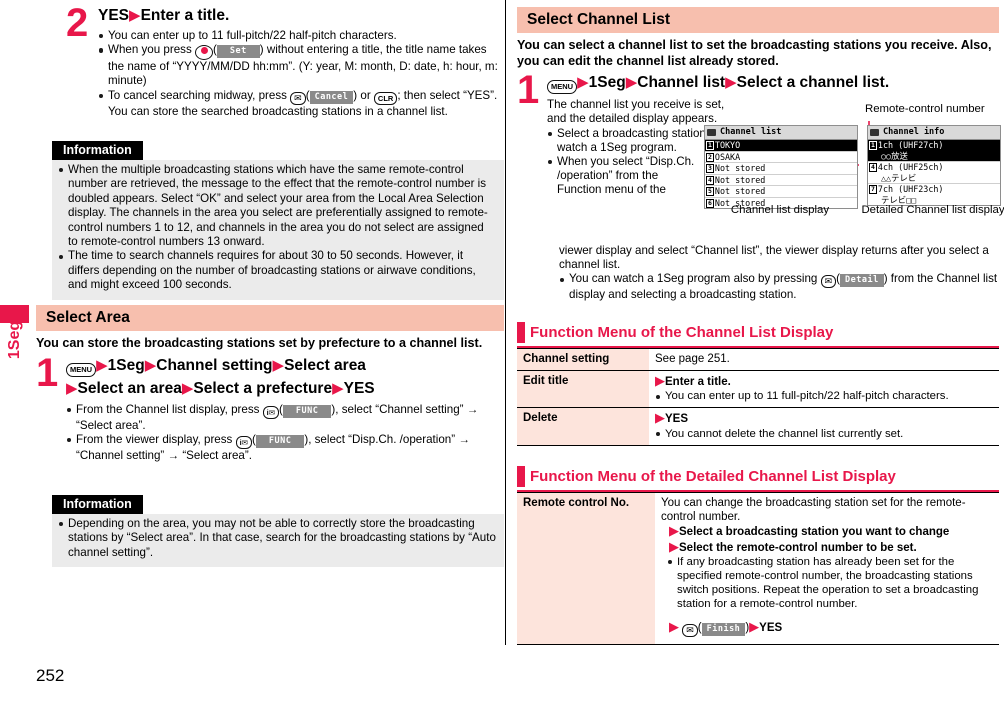 Image resolution: width=1004 pixels, height=701 pixels. Describe the element at coordinates (359, 388) in the screenshot. I see `step-1-chain-yes: YES` at that location.